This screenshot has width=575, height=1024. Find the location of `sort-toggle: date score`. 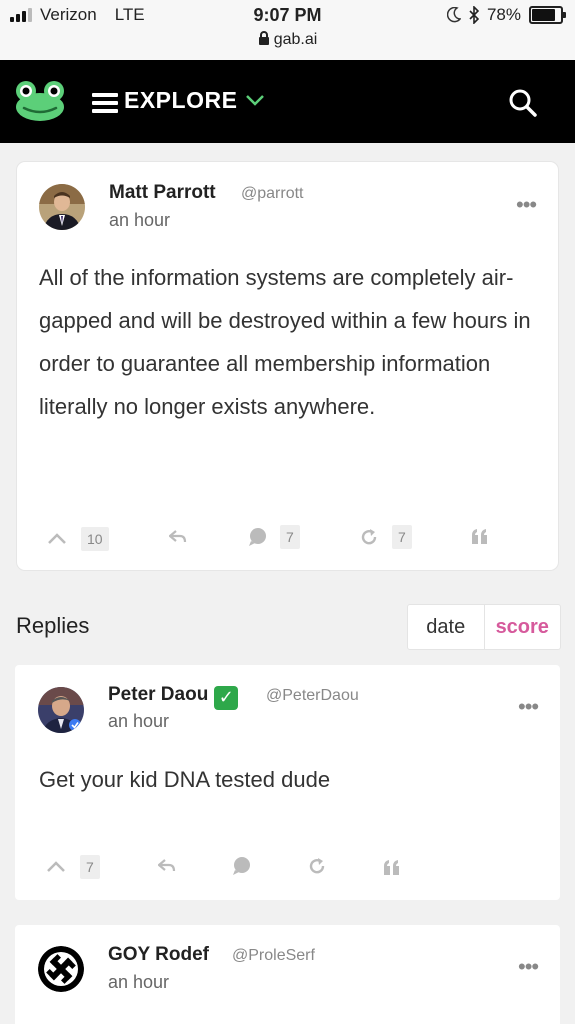

sort-toggle: date score is located at coordinates (484, 627).